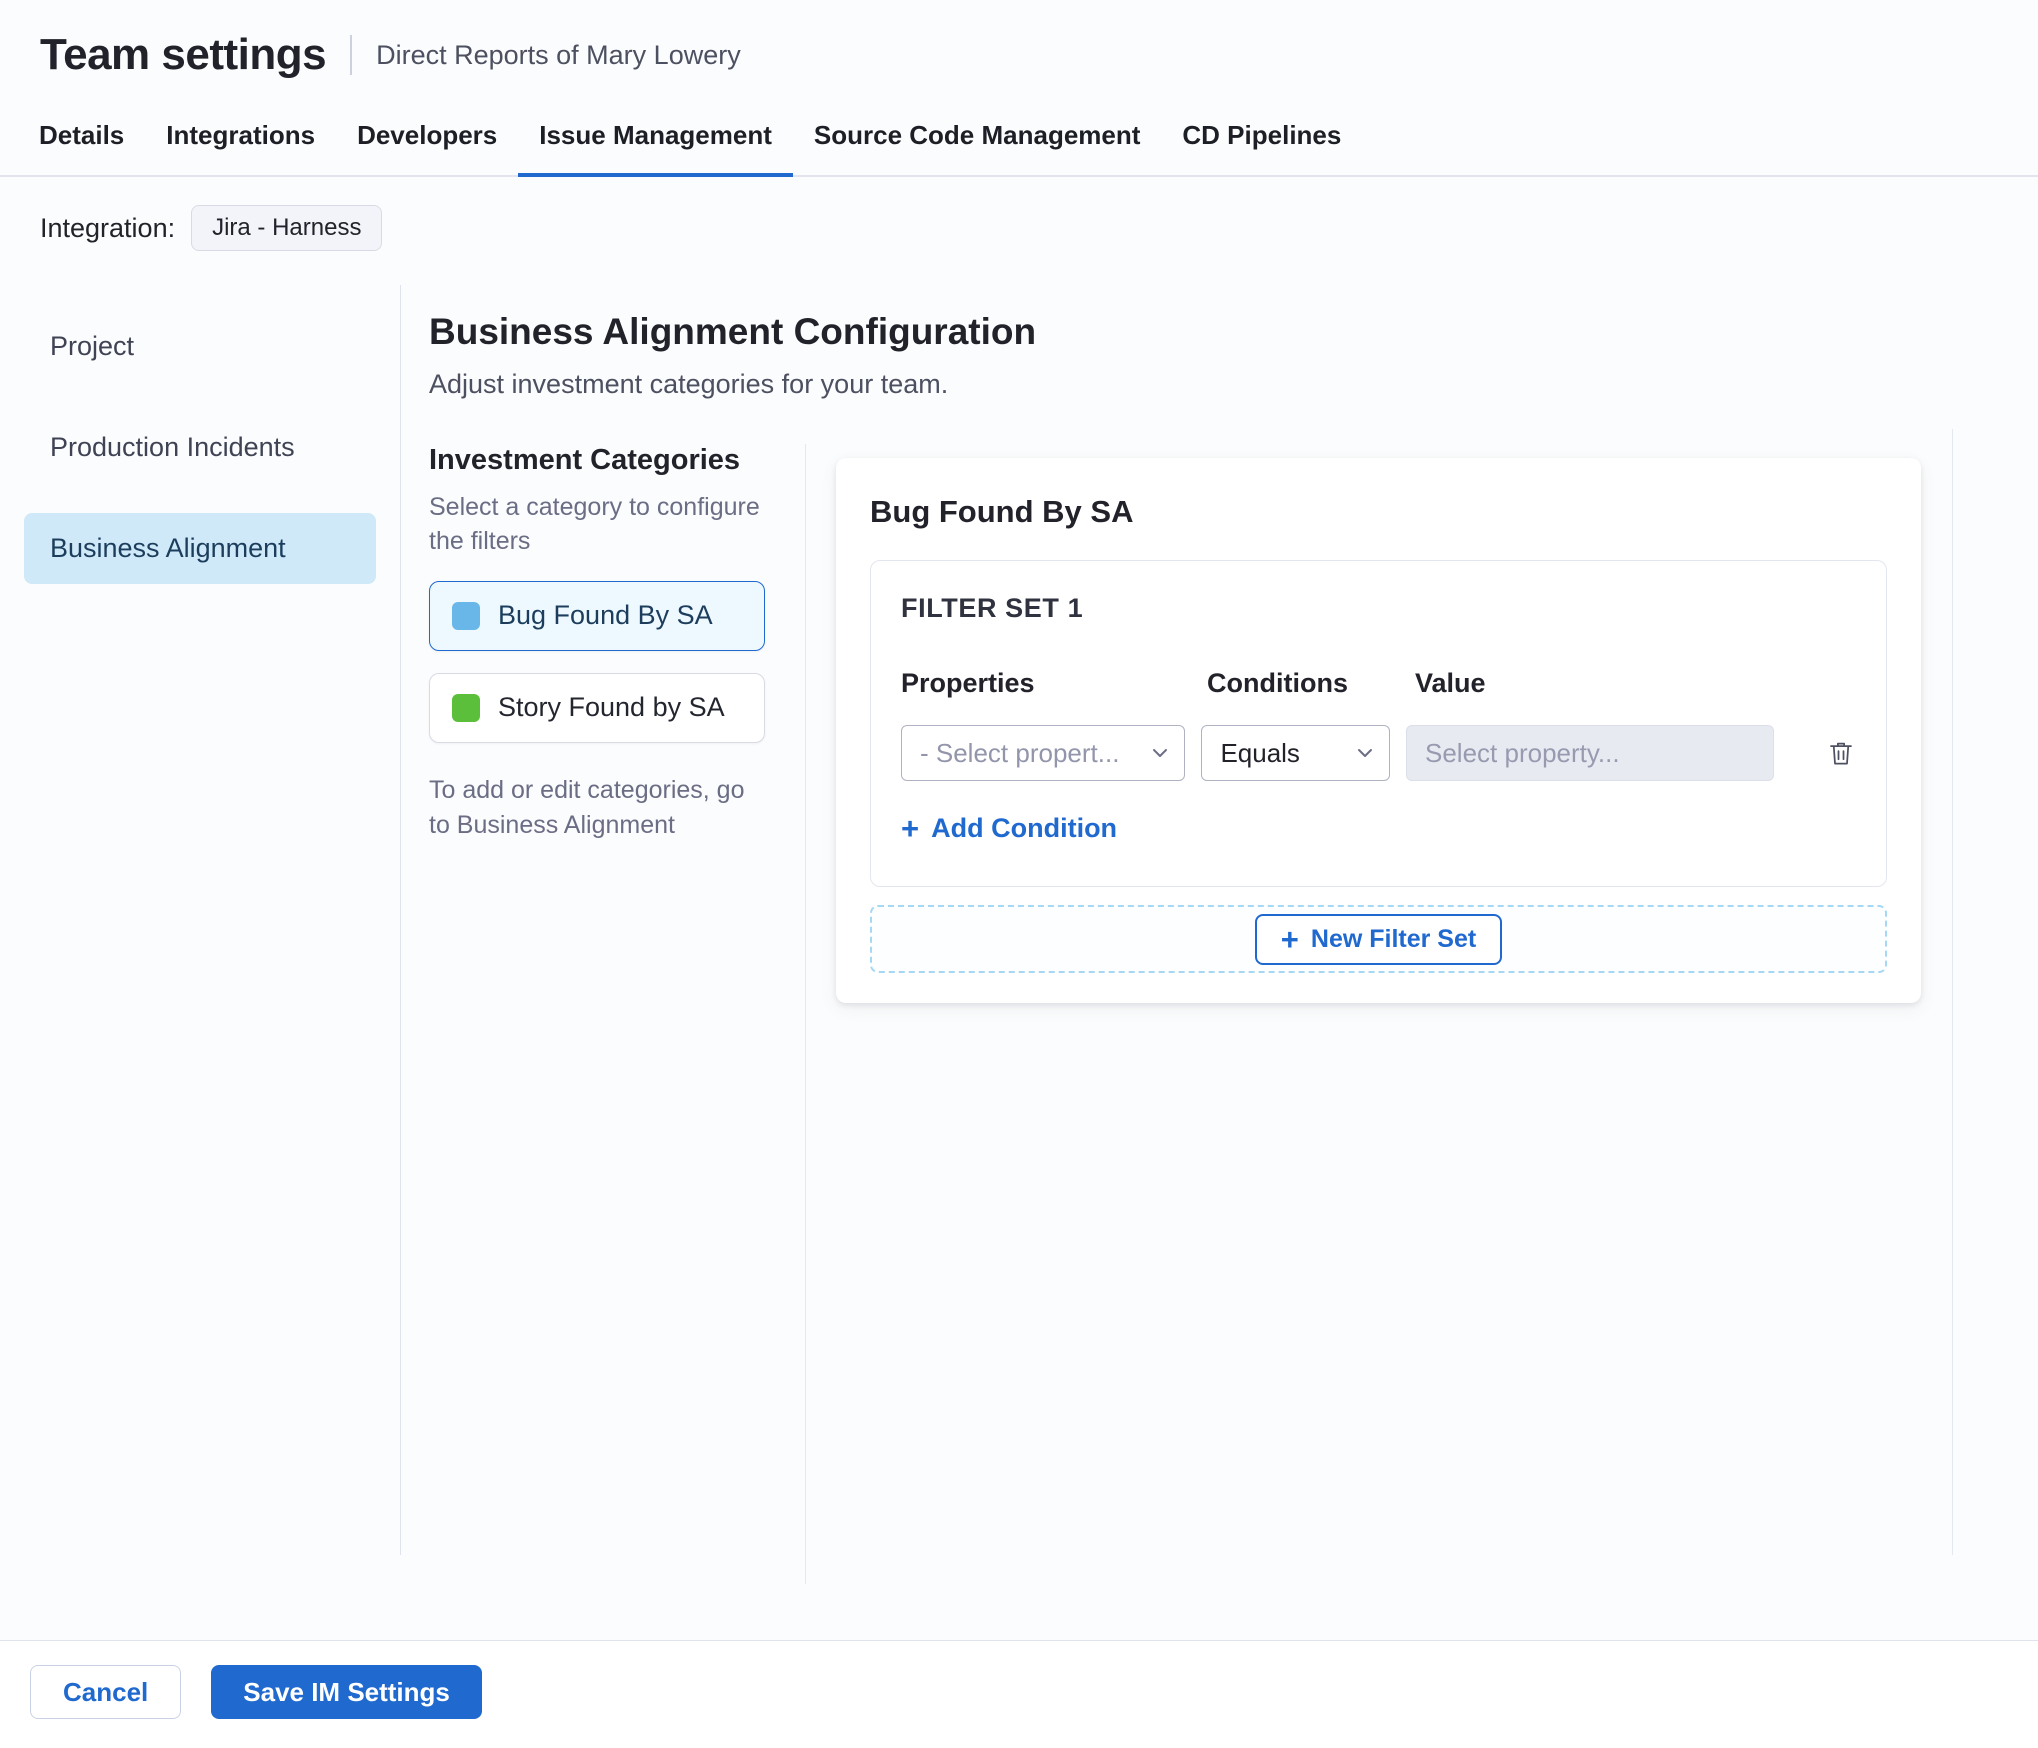 The width and height of the screenshot is (2038, 1748). What do you see at coordinates (346, 1692) in the screenshot?
I see `save-im-settings-button: Save IM Settings` at bounding box center [346, 1692].